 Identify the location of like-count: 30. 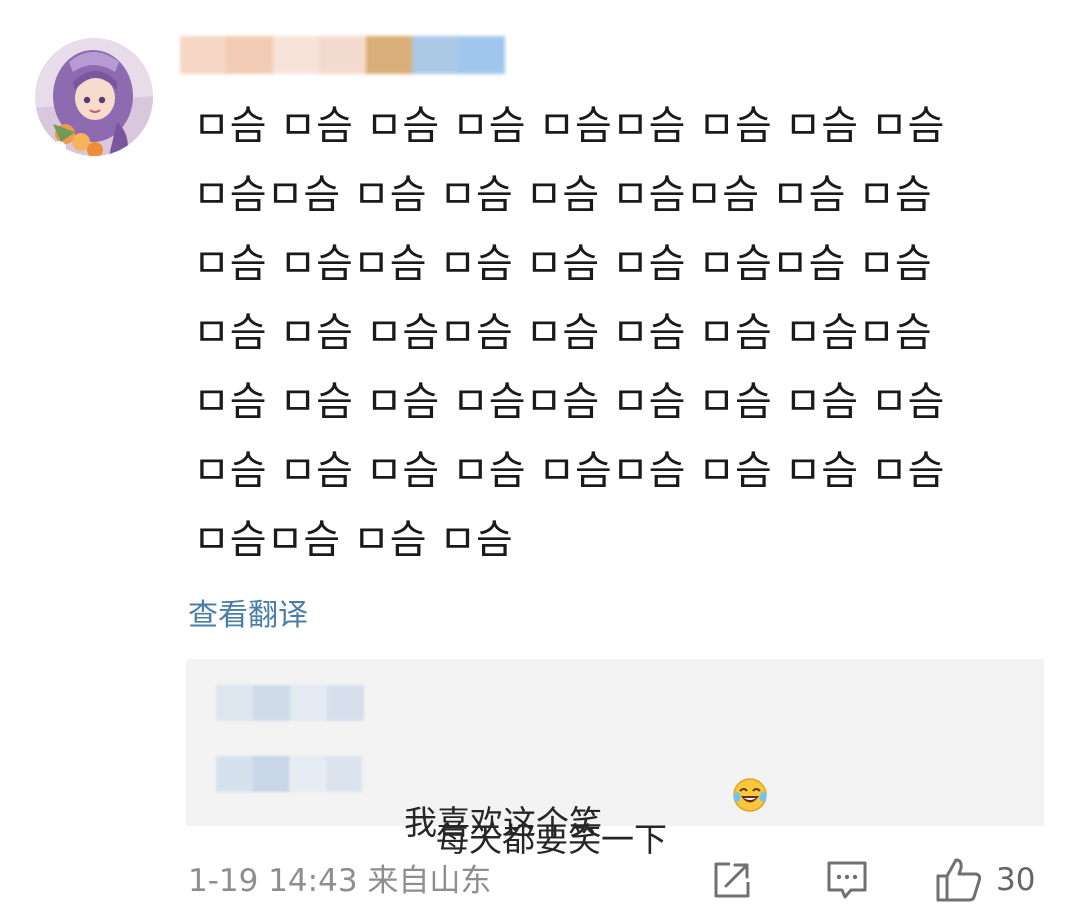
(1016, 880).